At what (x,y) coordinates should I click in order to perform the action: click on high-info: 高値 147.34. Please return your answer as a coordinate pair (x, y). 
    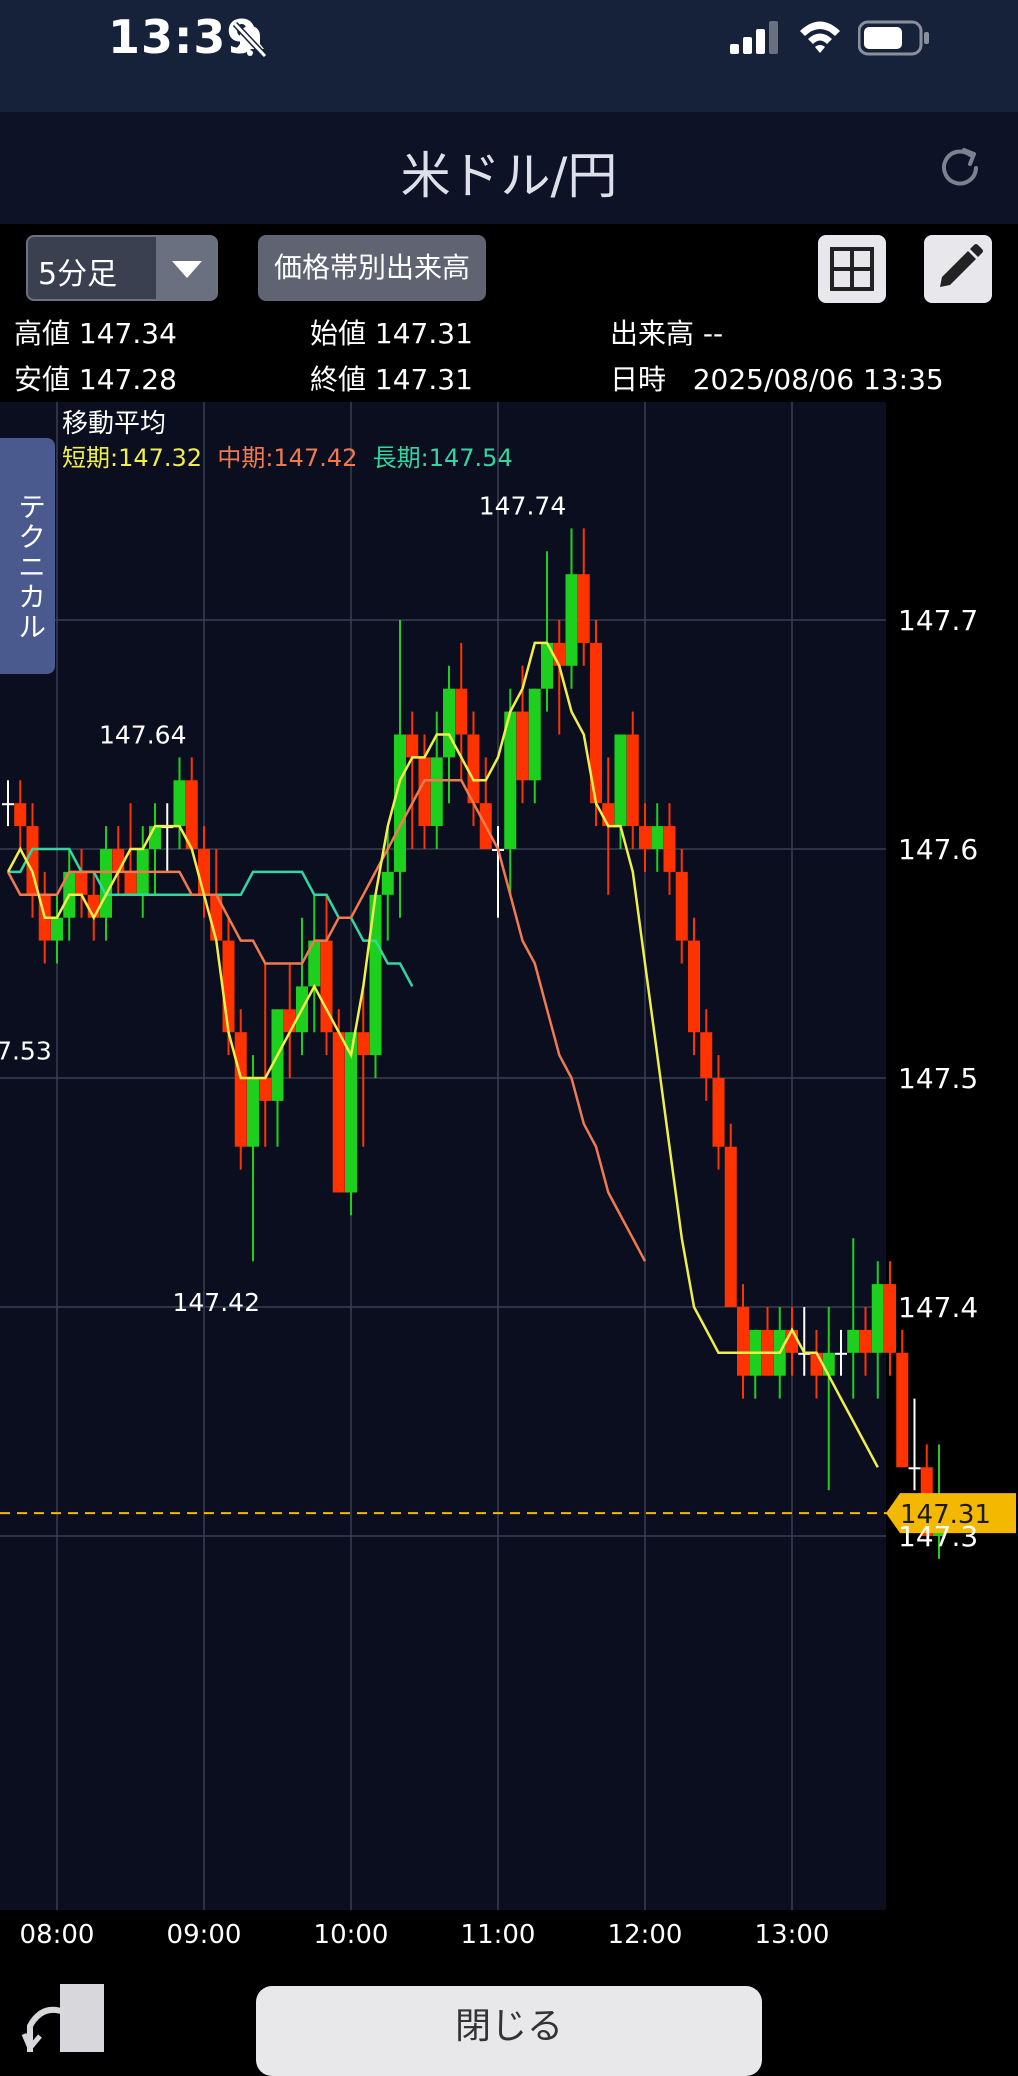
    Looking at the image, I should click on (95, 332).